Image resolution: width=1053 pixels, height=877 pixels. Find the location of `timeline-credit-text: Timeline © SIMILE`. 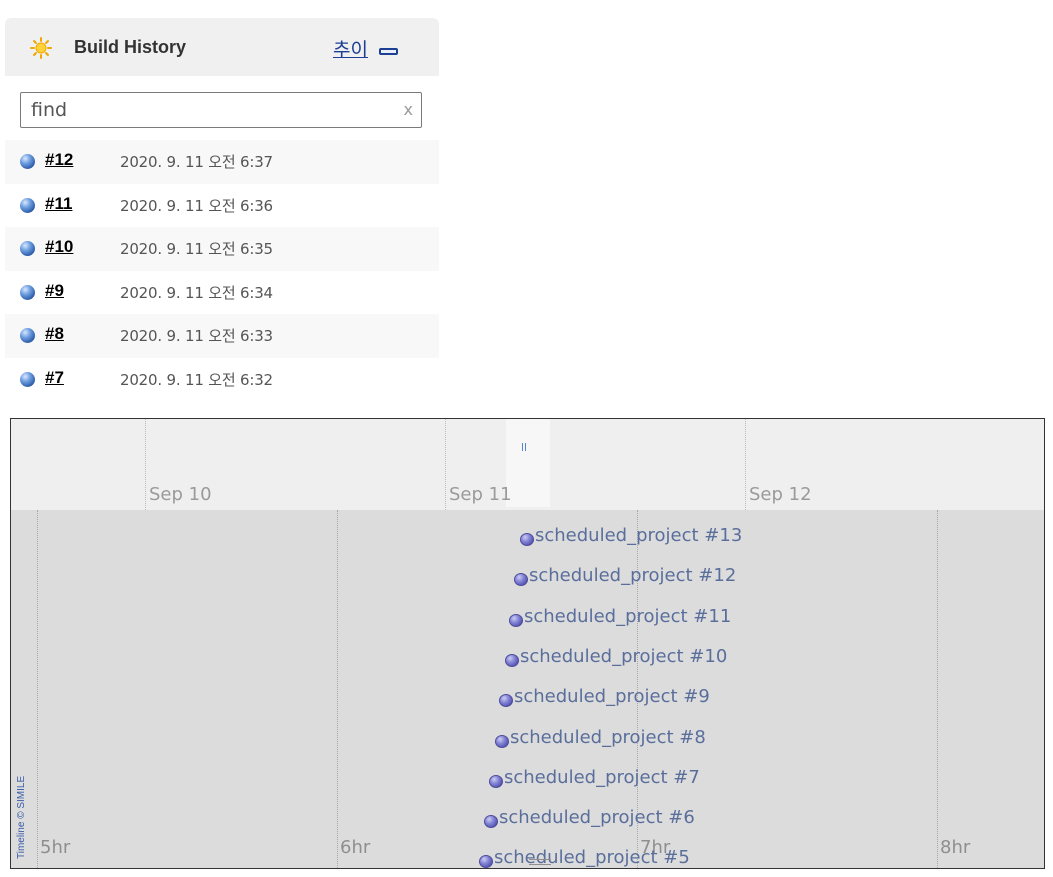

timeline-credit-text: Timeline © SIMILE is located at coordinates (21, 817).